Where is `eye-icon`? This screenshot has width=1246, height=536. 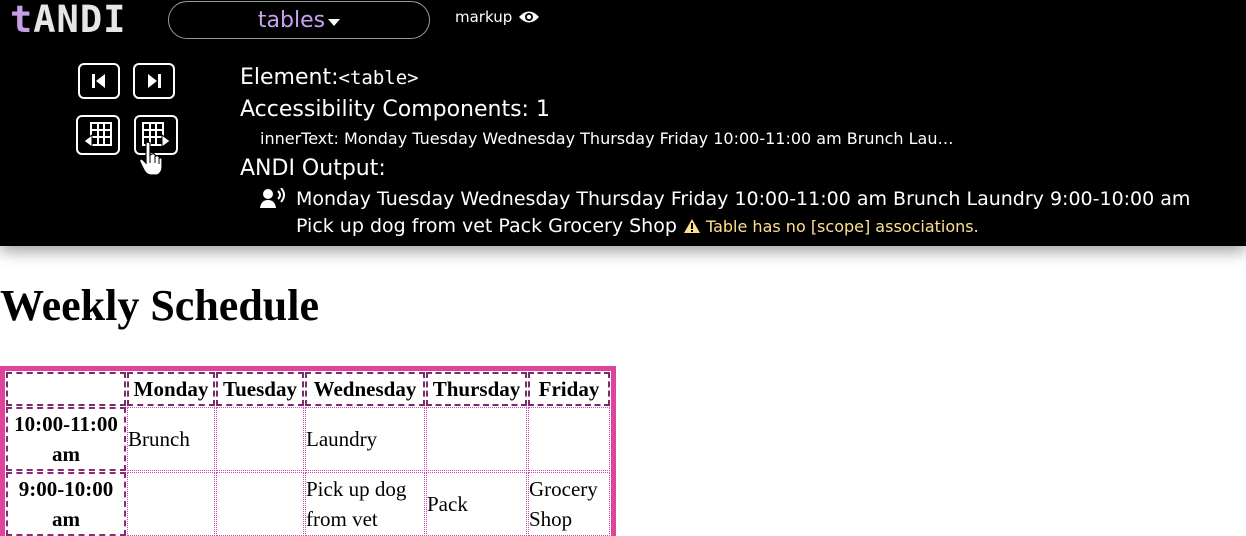 eye-icon is located at coordinates (529, 17).